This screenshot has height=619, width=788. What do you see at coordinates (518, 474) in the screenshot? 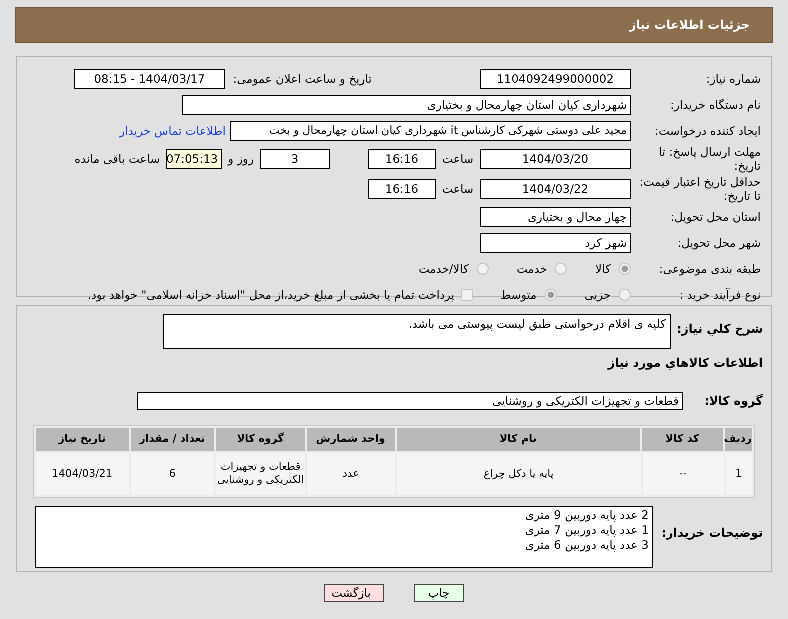
I see `table-cell: پایه یا دکل چراغ` at bounding box center [518, 474].